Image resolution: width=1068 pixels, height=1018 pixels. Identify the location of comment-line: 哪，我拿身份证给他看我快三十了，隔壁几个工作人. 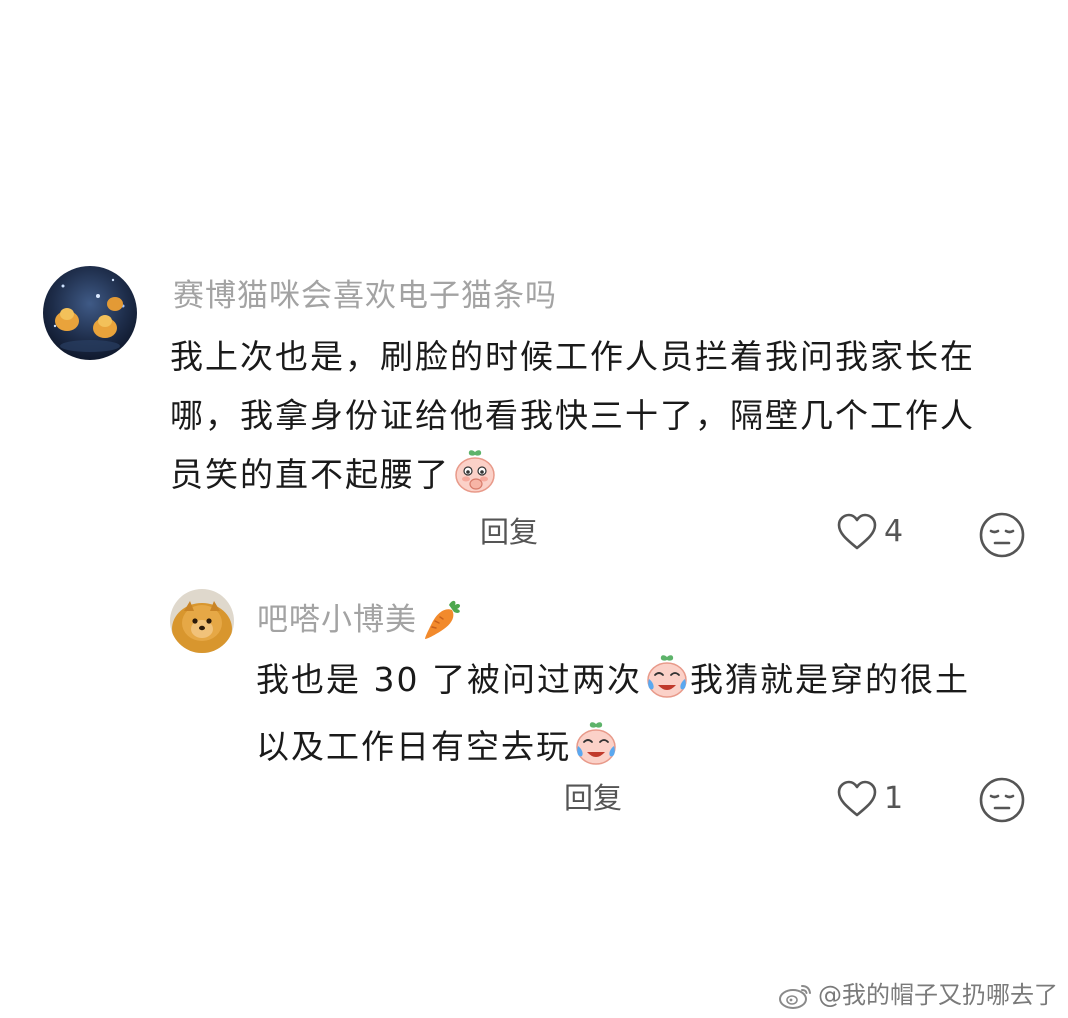
(572, 415).